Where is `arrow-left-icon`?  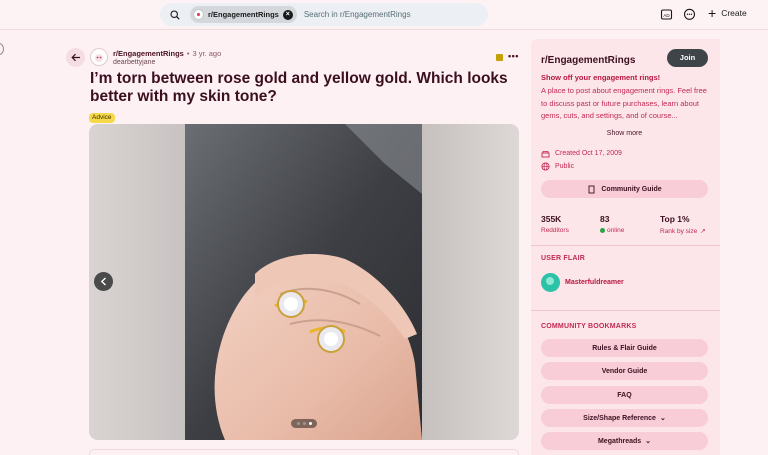
arrow-left-icon is located at coordinates (75, 57).